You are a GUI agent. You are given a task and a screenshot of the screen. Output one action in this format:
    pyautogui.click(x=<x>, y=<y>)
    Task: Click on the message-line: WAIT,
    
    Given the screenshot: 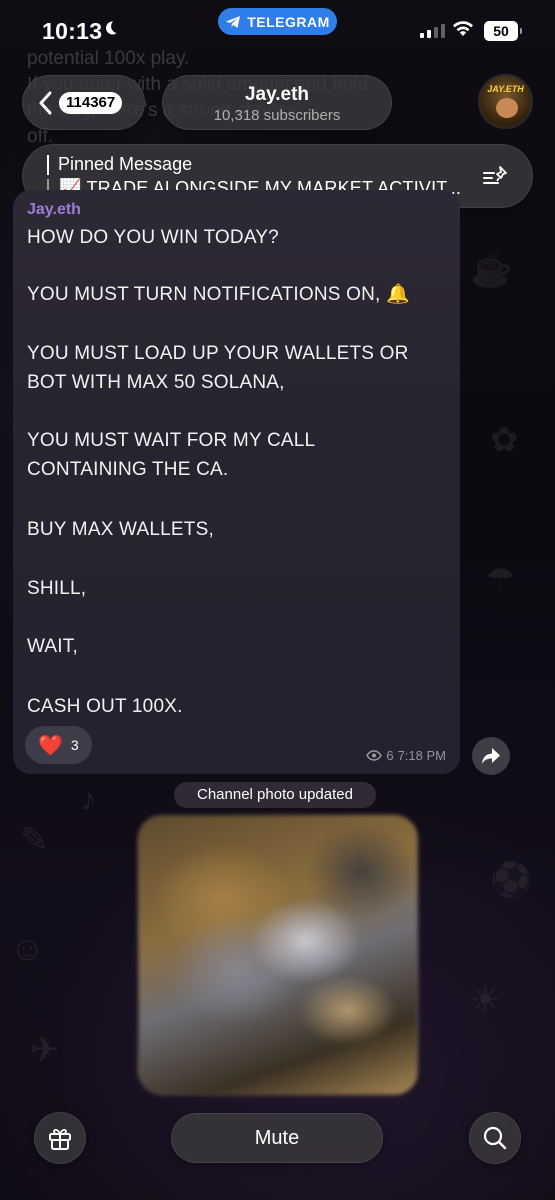 What is the action you would take?
    pyautogui.click(x=52, y=646)
    